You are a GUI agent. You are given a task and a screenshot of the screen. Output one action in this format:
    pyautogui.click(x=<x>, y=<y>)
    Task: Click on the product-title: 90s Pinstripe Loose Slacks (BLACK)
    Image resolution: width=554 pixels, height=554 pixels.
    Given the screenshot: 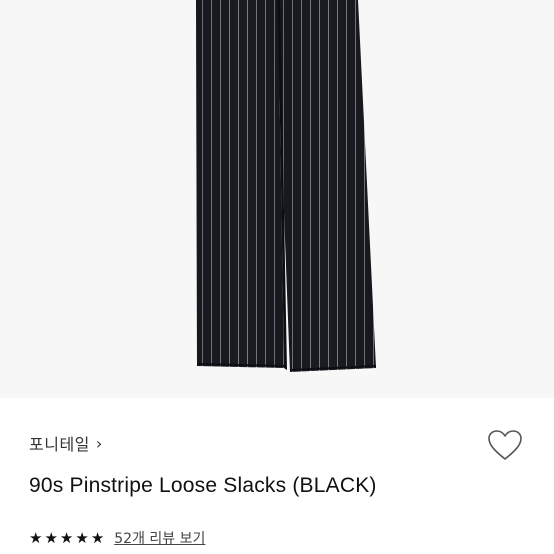 What is the action you would take?
    pyautogui.click(x=203, y=485)
    